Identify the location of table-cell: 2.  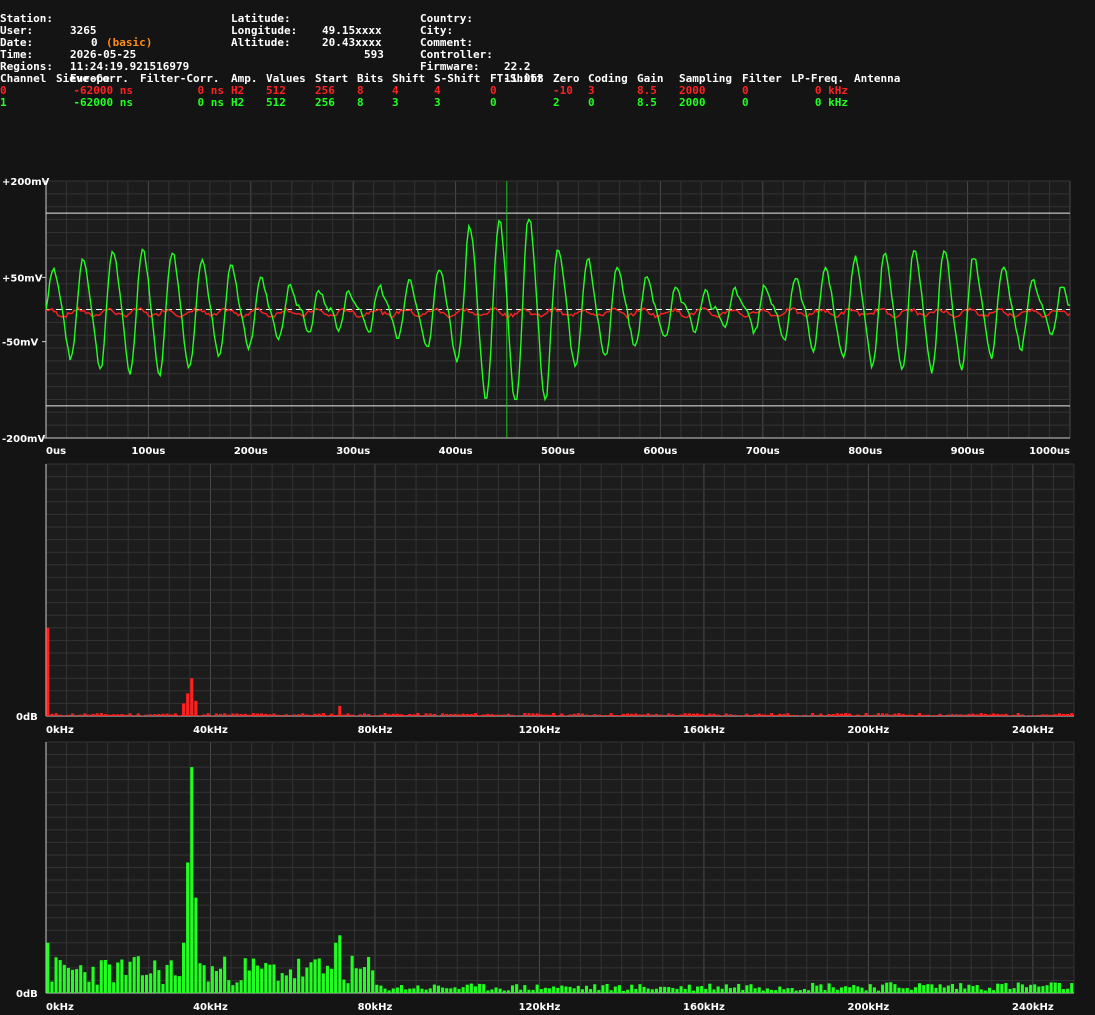
(556, 102).